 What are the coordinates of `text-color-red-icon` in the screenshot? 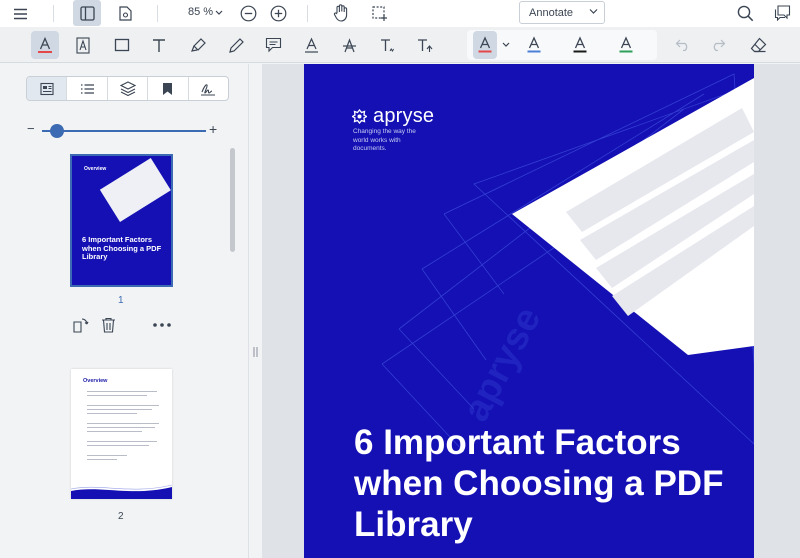 It's located at (485, 44).